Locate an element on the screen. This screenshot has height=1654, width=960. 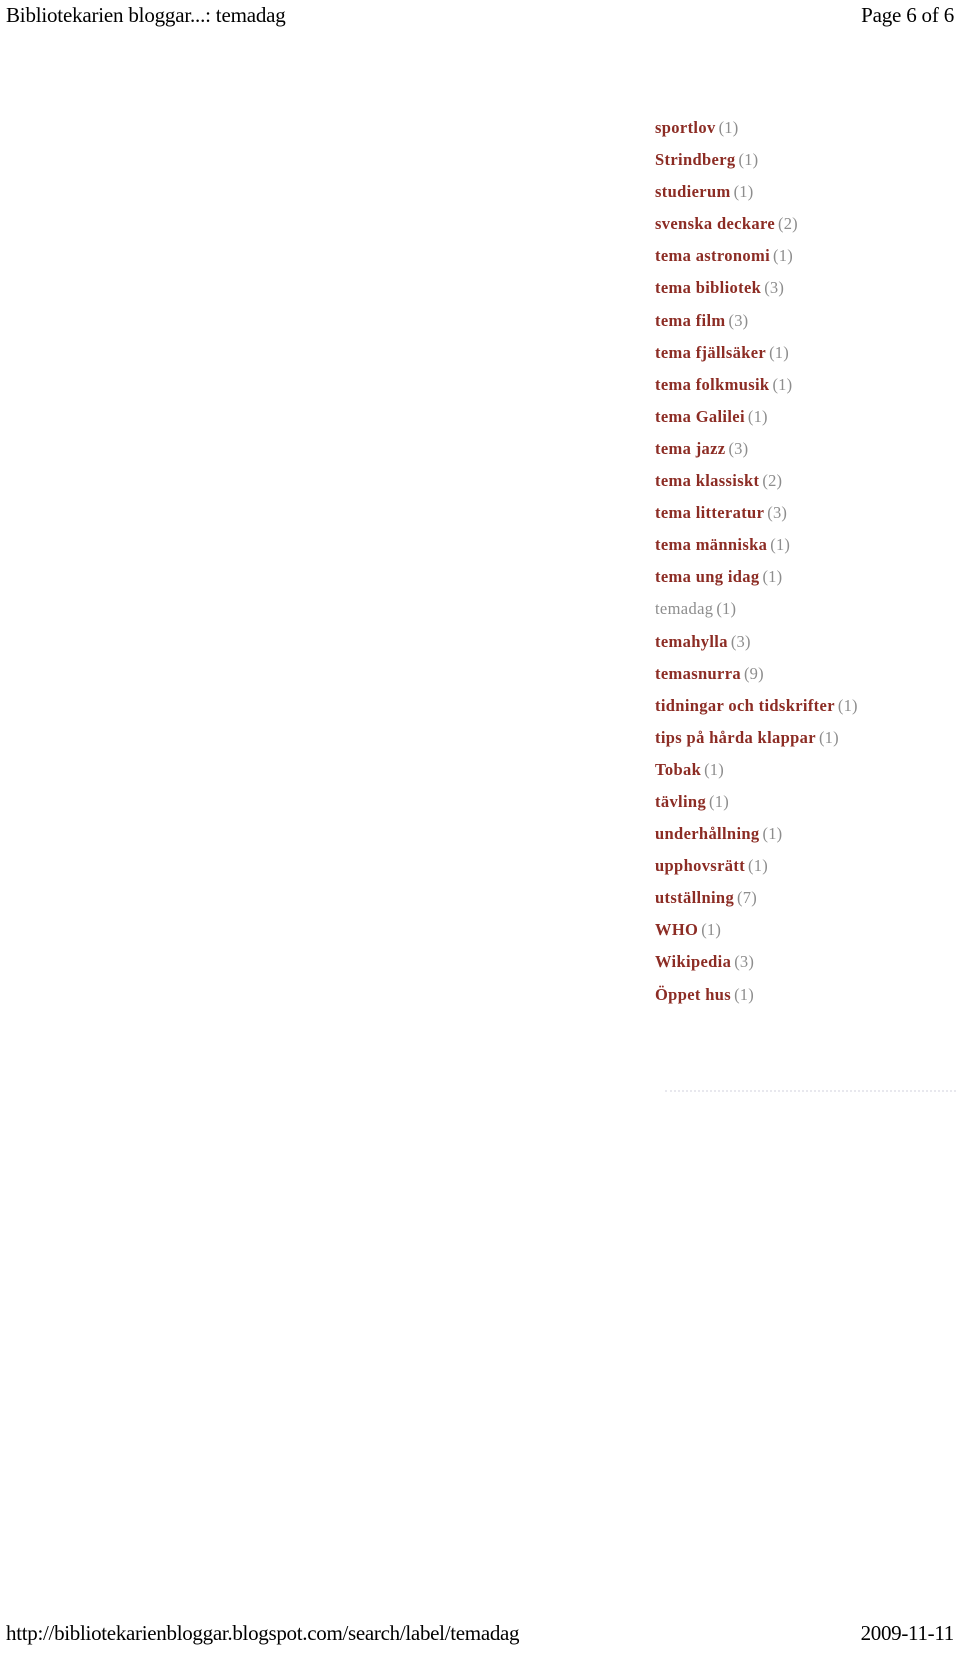
label-link: tema bibliotek is located at coordinates (708, 287).